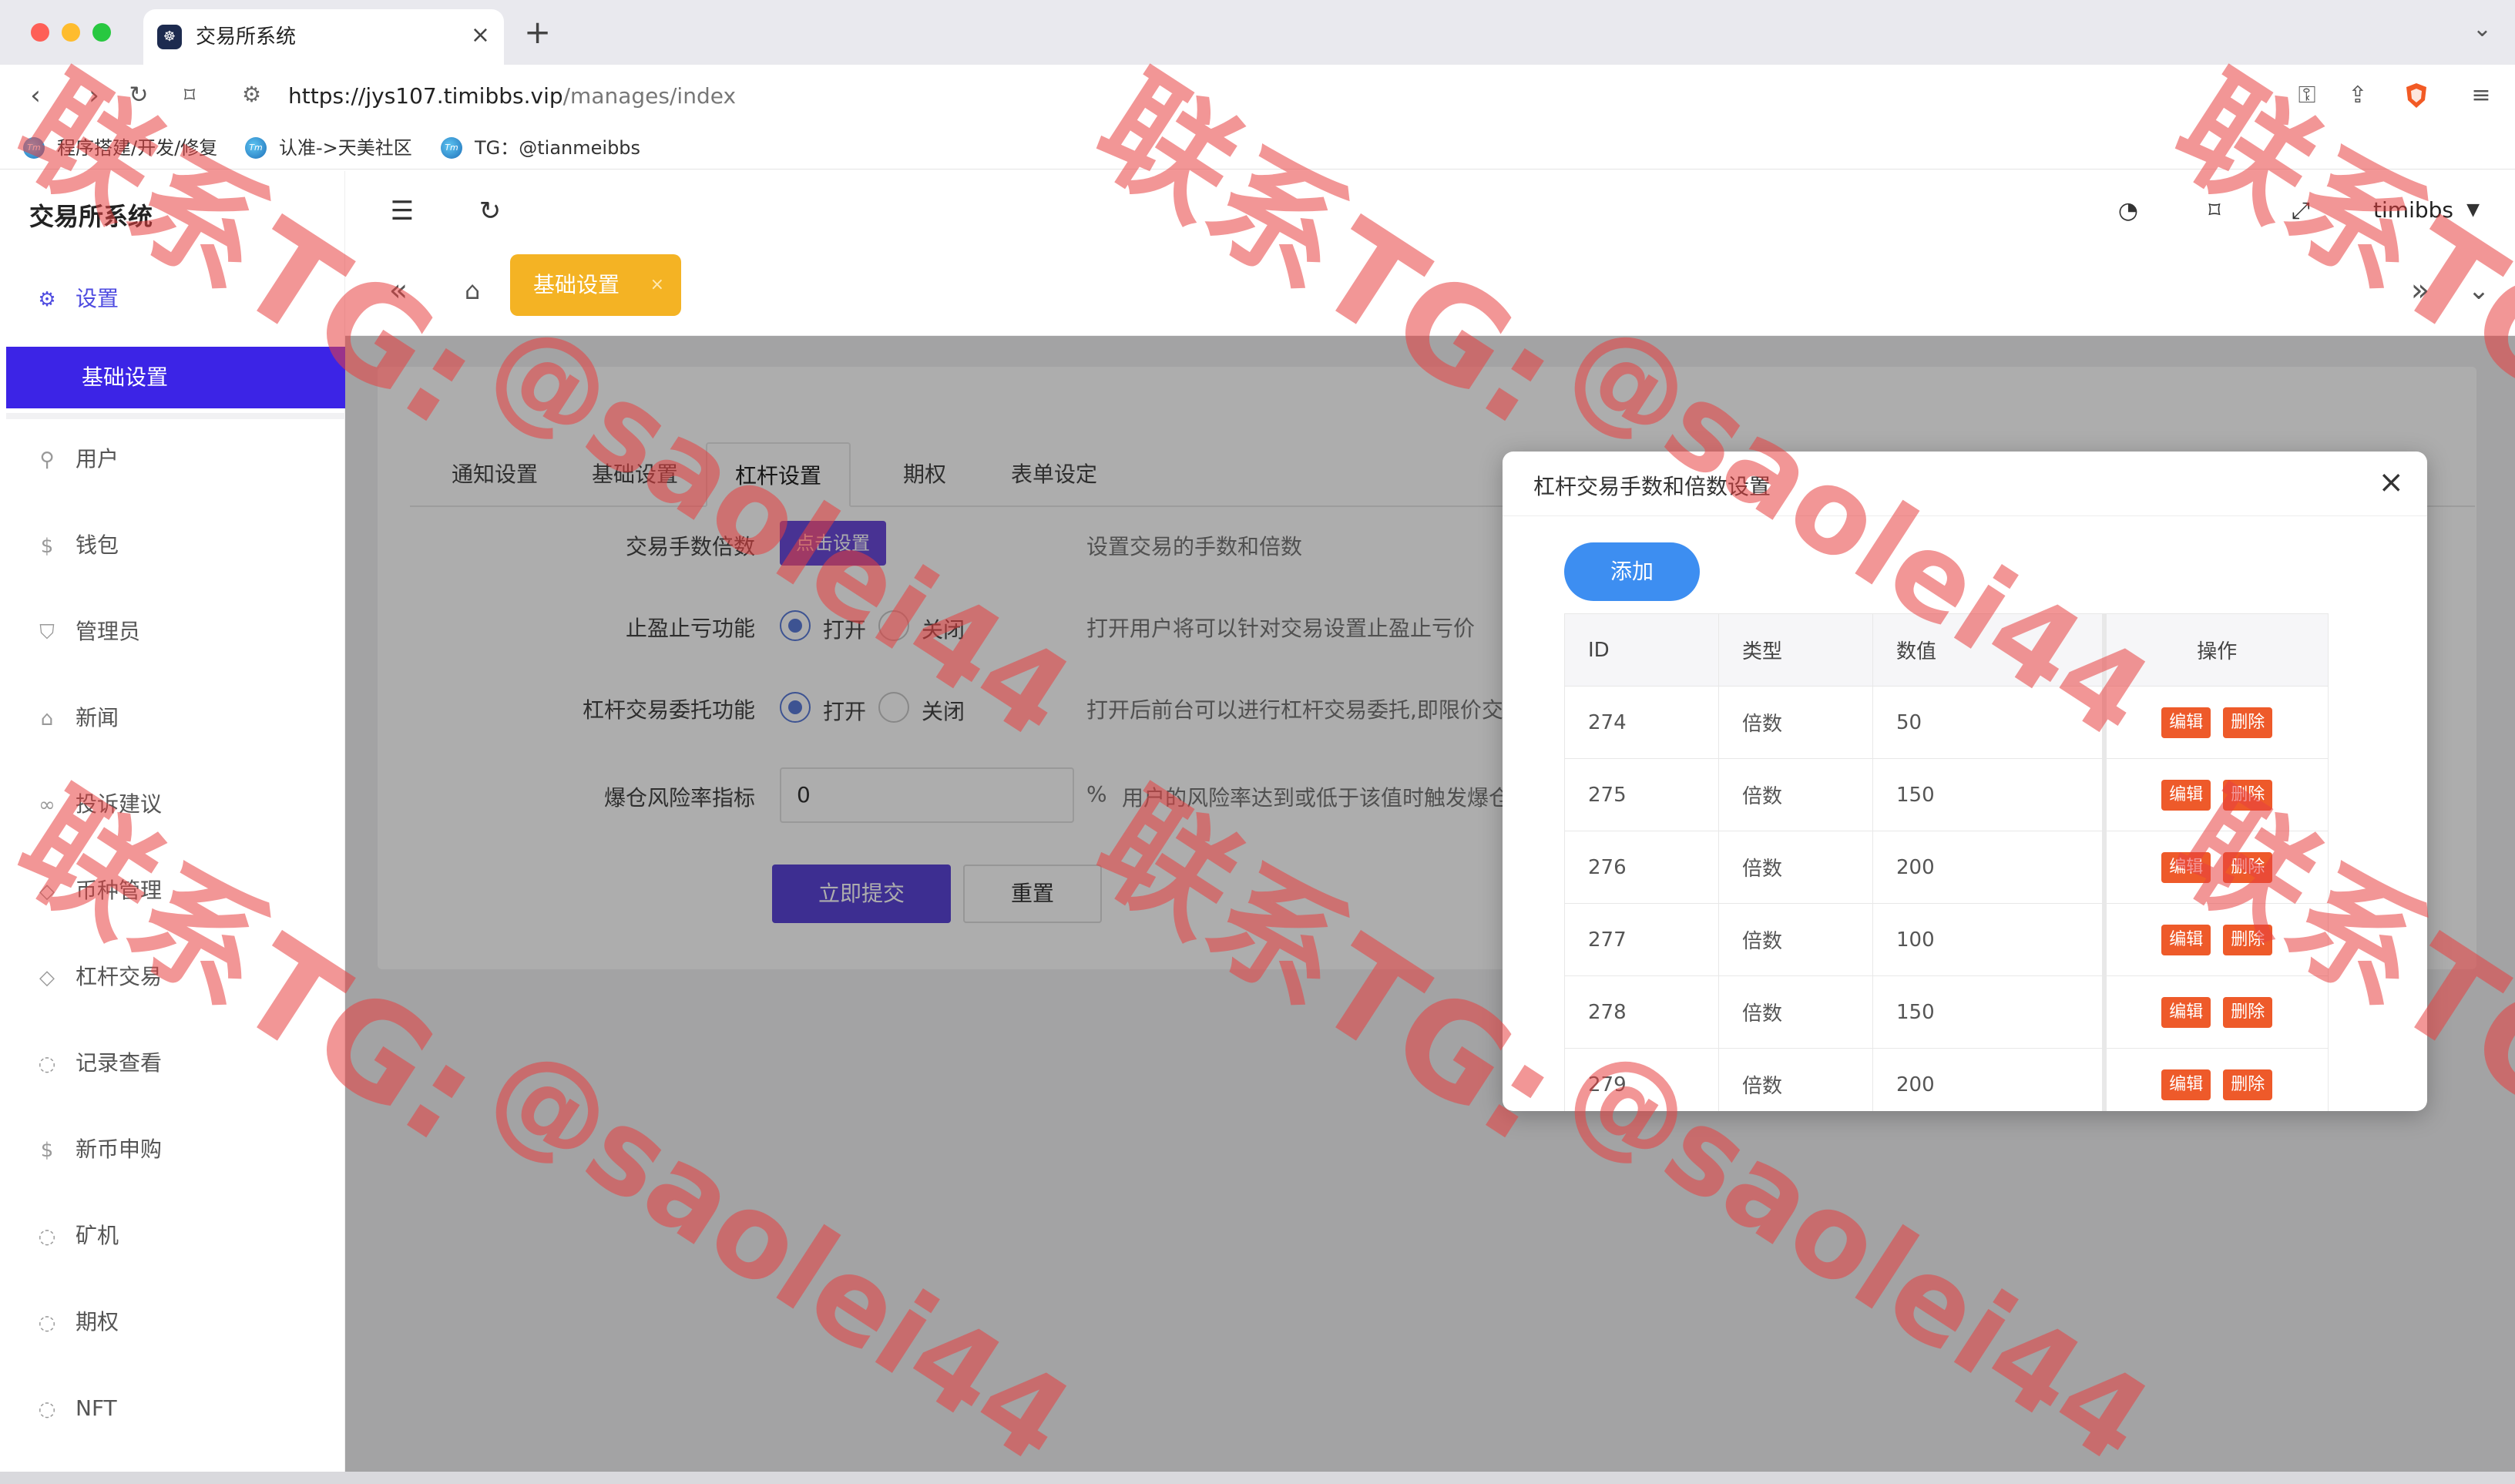 The height and width of the screenshot is (1484, 2515). Describe the element at coordinates (1988, 722) in the screenshot. I see `cell-value: 50` at that location.